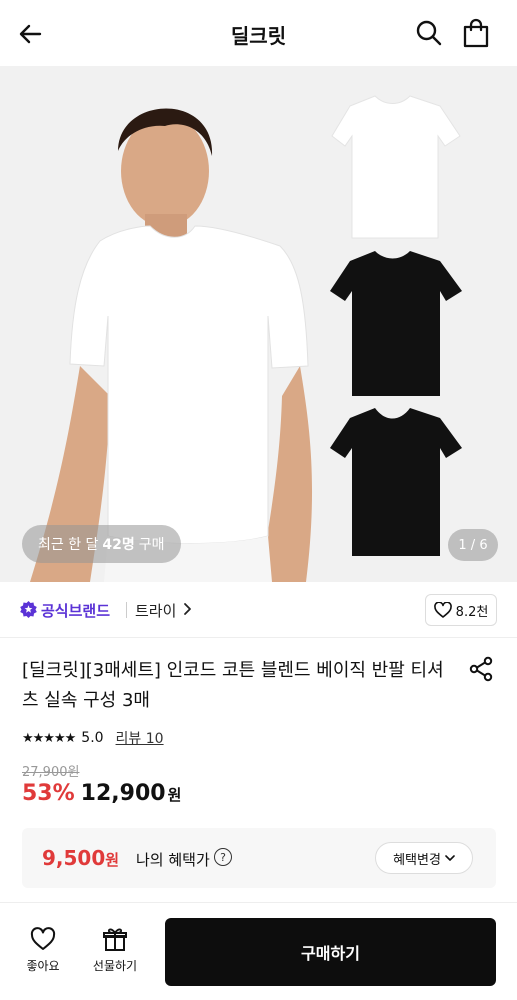  What do you see at coordinates (429, 33) in the screenshot?
I see `search-icon` at bounding box center [429, 33].